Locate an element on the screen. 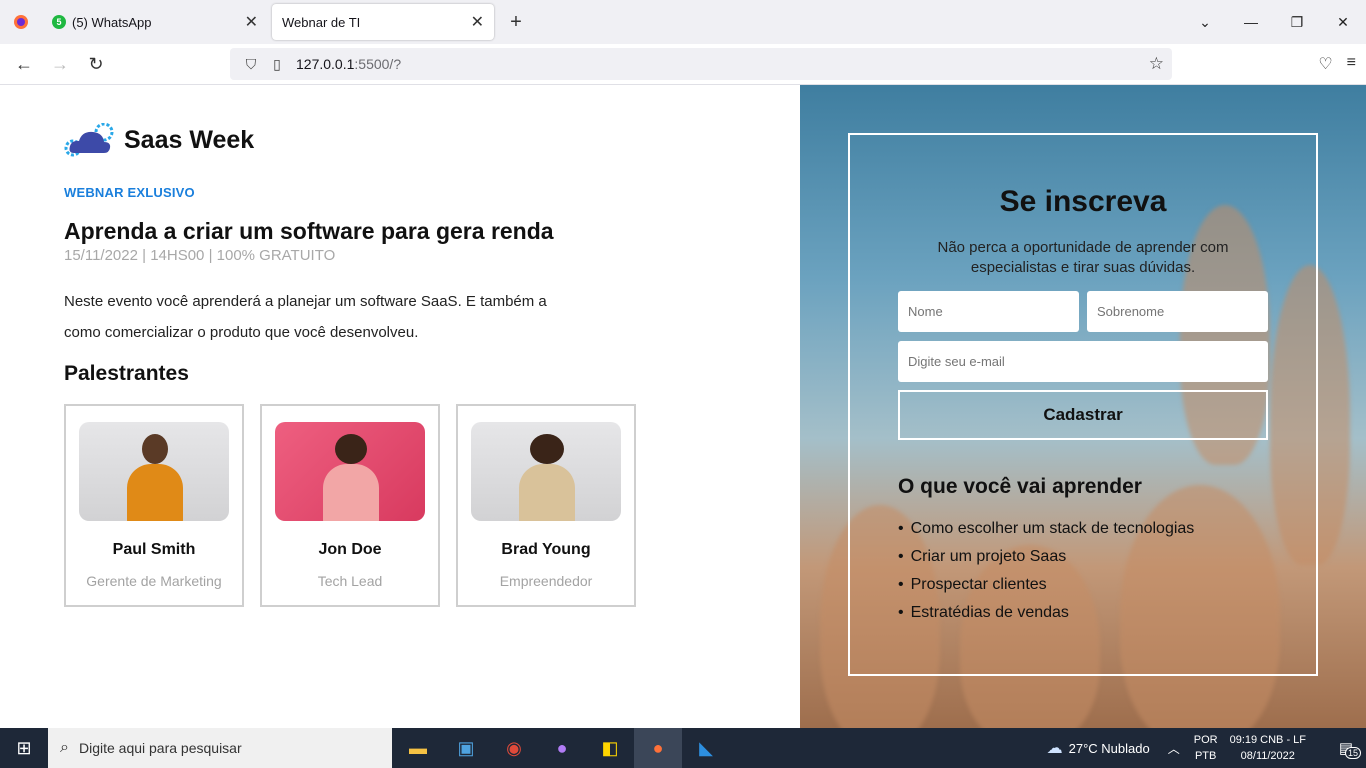  tab-label: (5) WhatsApp is located at coordinates (112, 22).